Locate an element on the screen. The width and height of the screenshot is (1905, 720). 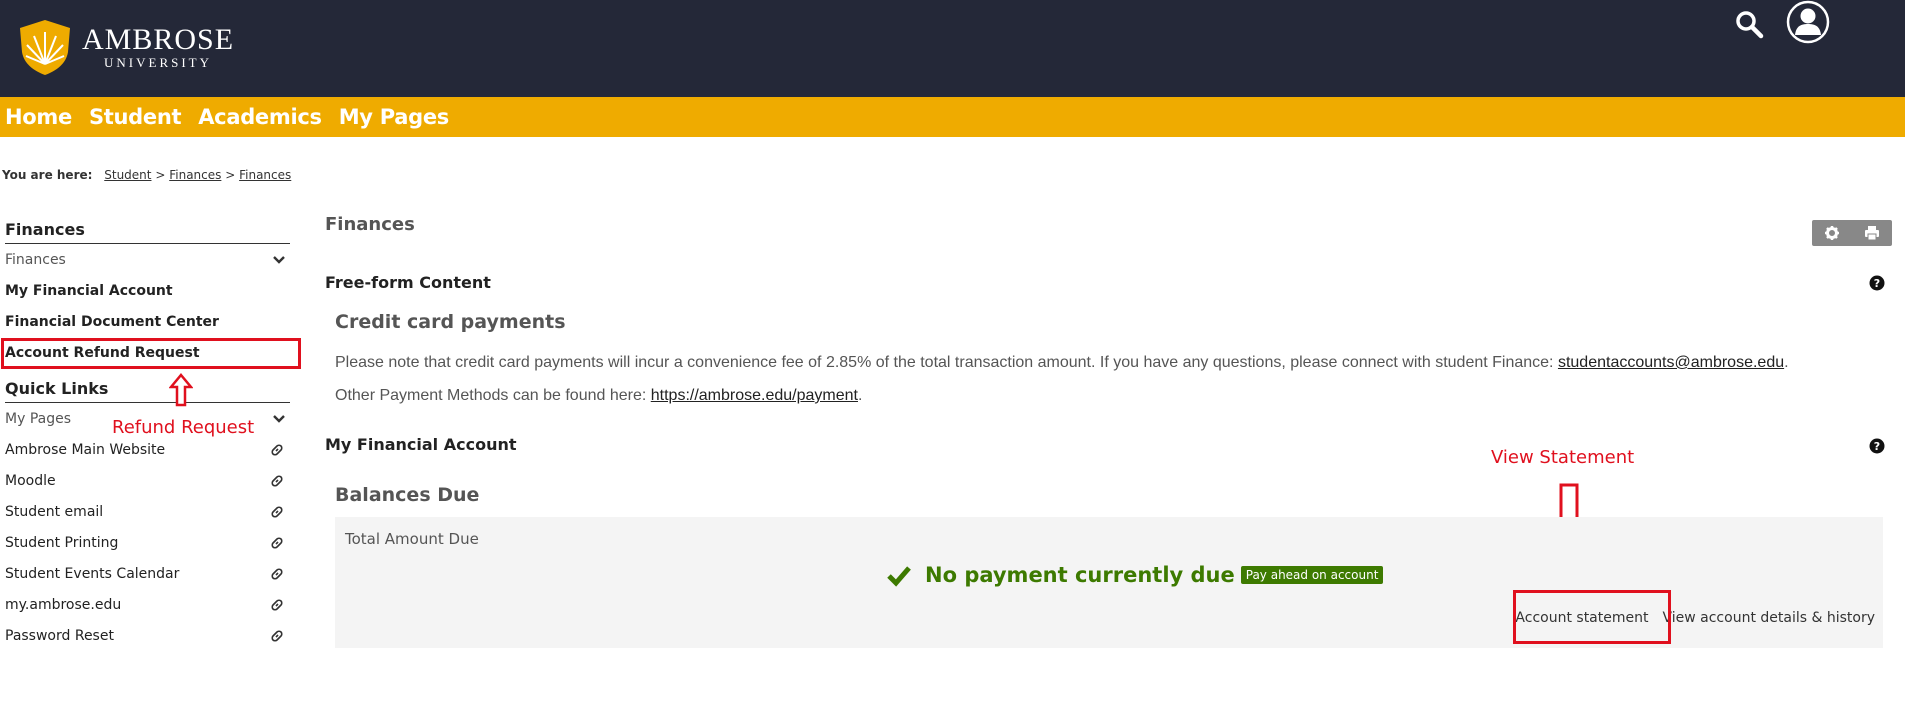
annotation-refund-label: Refund Request is located at coordinates (183, 427).